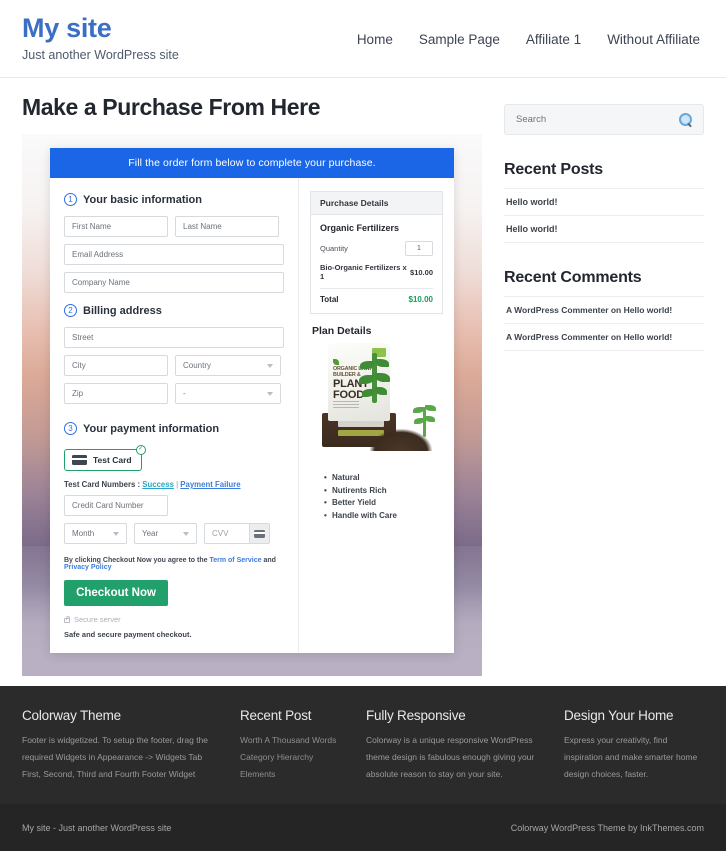 This screenshot has width=726, height=852. What do you see at coordinates (604, 119) in the screenshot?
I see `search-widget: Search` at bounding box center [604, 119].